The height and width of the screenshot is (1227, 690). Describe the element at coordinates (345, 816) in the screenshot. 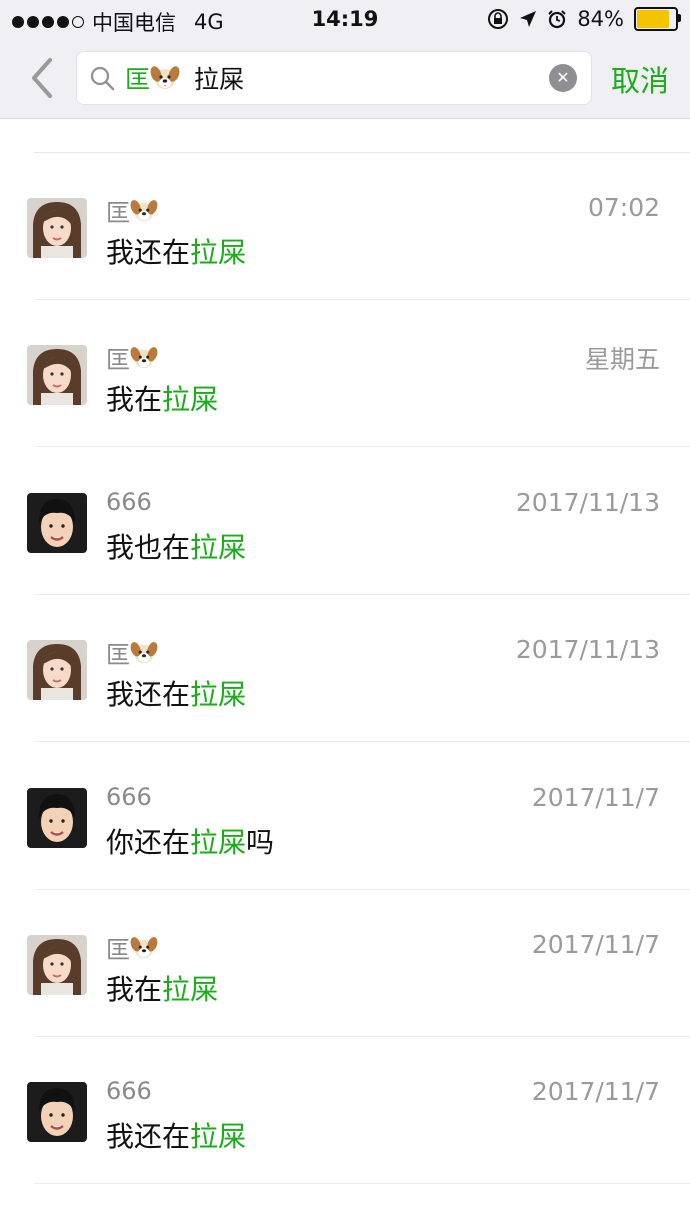

I see `search-result-row: 666 你还在拉屎吗 2017/11/7` at that location.